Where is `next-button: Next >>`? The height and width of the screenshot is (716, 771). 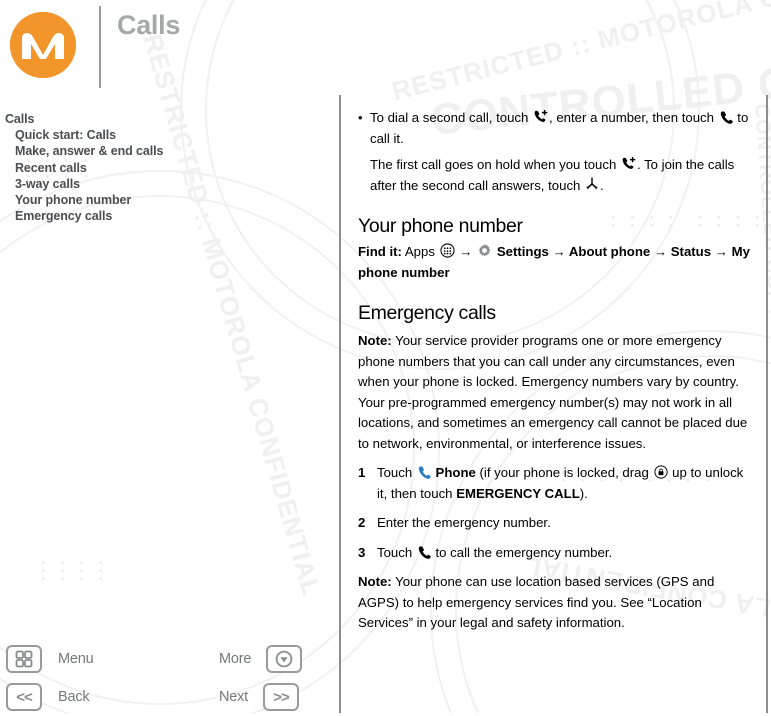 next-button: Next >> is located at coordinates (259, 697).